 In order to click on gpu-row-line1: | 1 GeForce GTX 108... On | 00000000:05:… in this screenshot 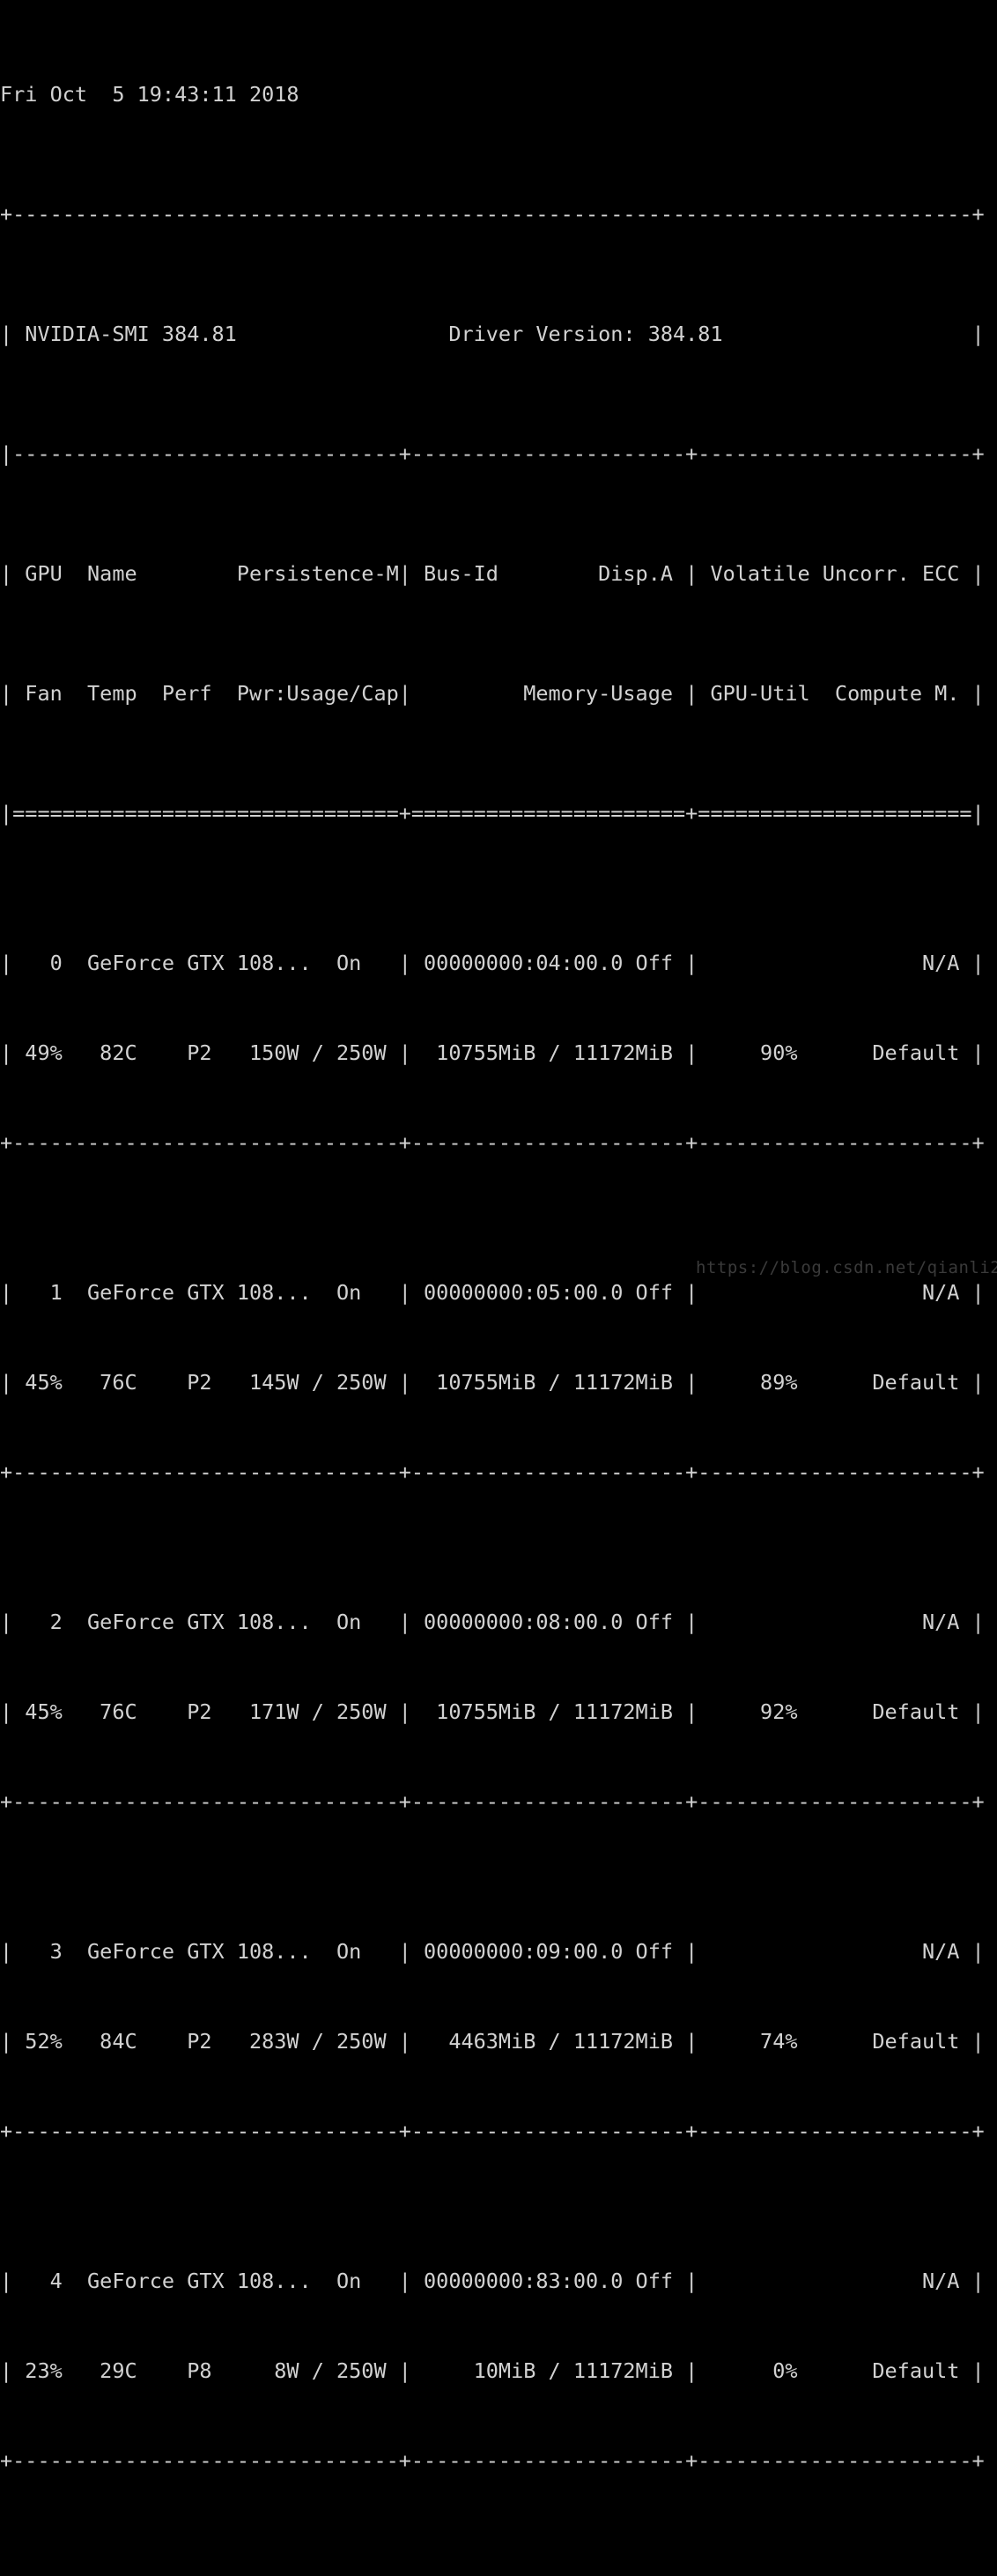, I will do `click(492, 1293)`.